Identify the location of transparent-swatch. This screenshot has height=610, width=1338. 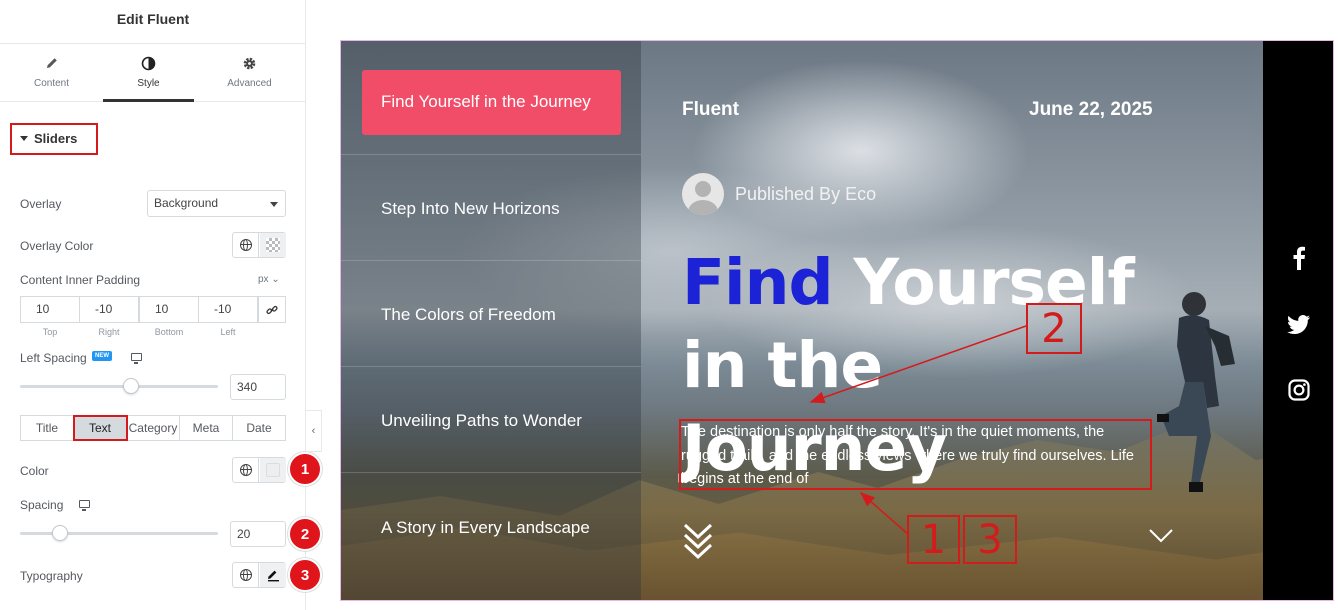
(273, 245).